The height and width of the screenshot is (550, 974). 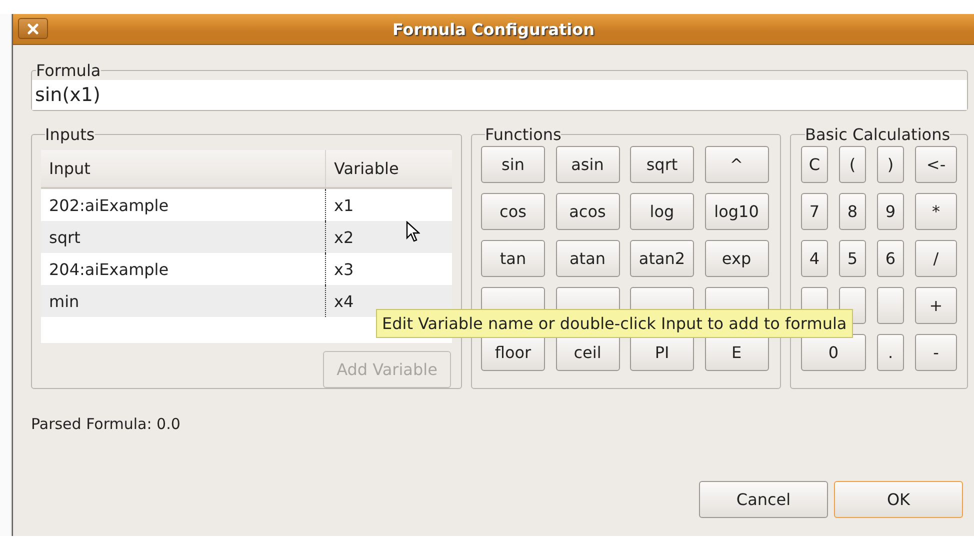 What do you see at coordinates (499, 95) in the screenshot?
I see `formula-field: sin(x1)` at bounding box center [499, 95].